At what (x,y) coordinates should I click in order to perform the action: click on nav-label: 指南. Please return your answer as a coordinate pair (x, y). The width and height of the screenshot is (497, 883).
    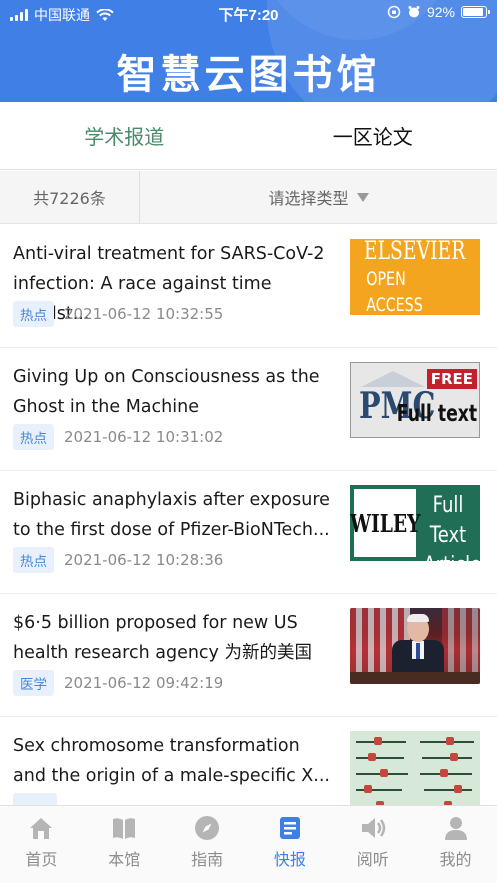
    Looking at the image, I should click on (207, 859).